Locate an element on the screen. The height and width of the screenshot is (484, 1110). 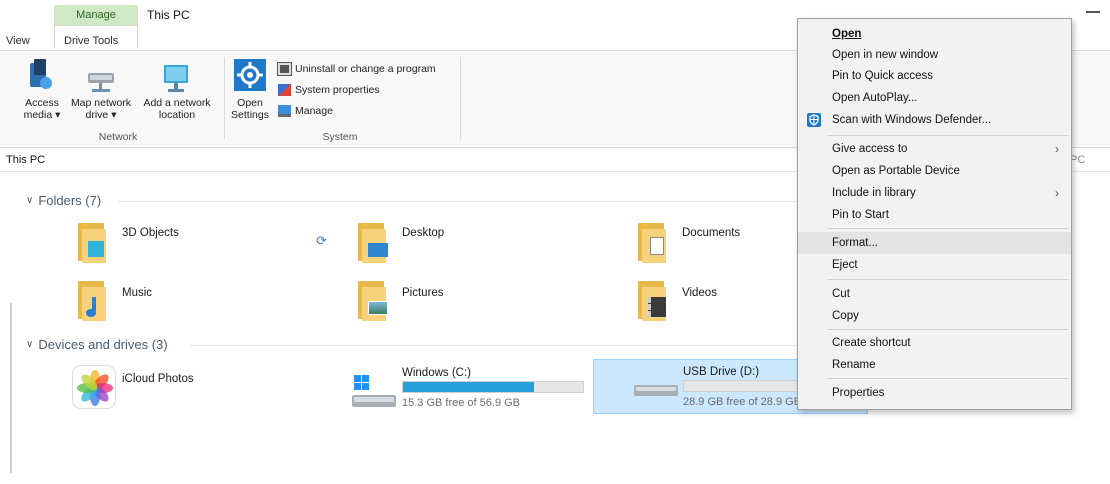
uninstall-icon is located at coordinates (284, 69).